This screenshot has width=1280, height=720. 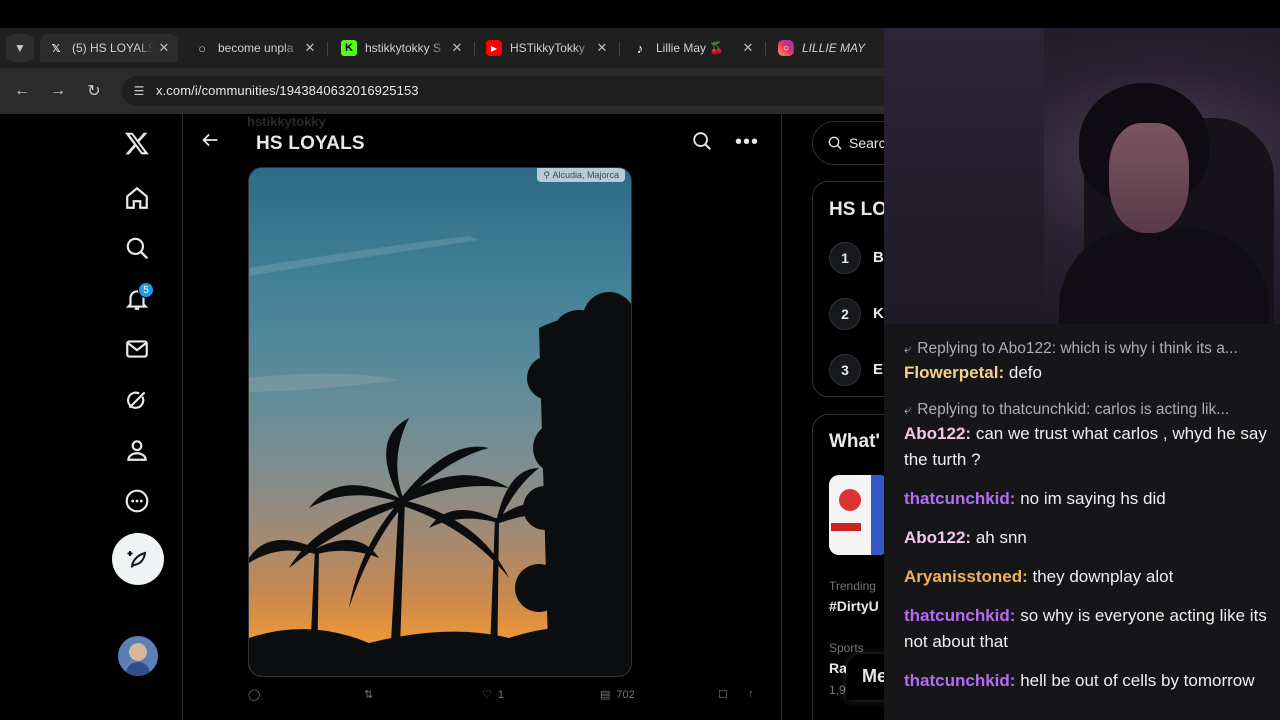 I want to click on rank-member-name: K, so click(x=878, y=313).